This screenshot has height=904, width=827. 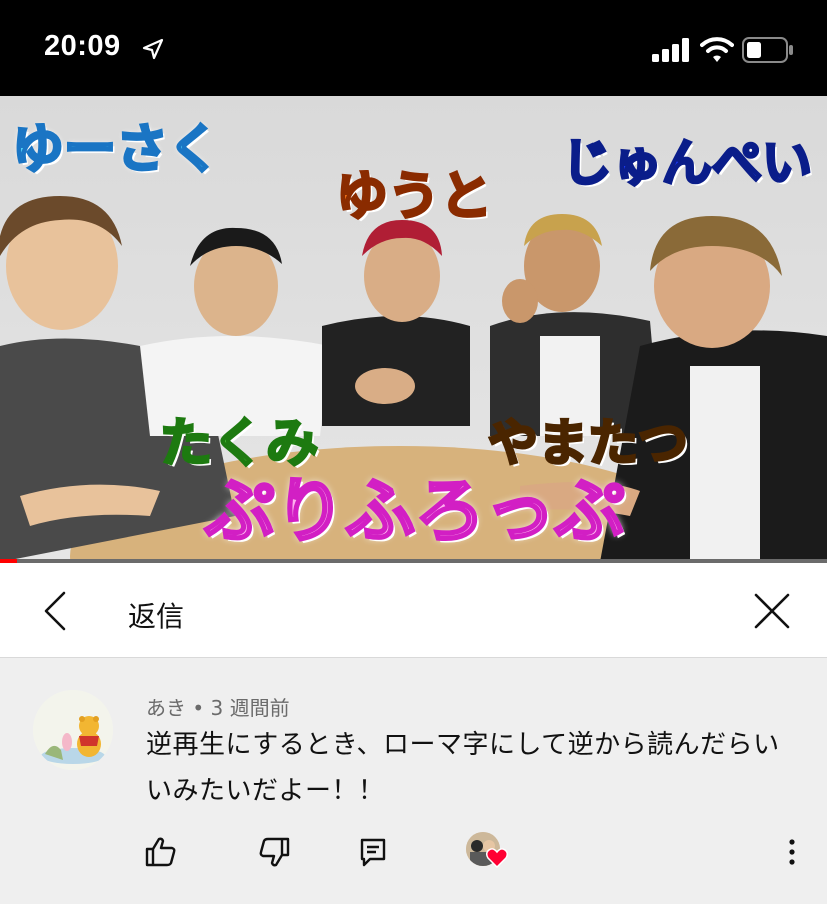 I want to click on caption-channel-title: ぷりふろっぷ, so click(x=415, y=511).